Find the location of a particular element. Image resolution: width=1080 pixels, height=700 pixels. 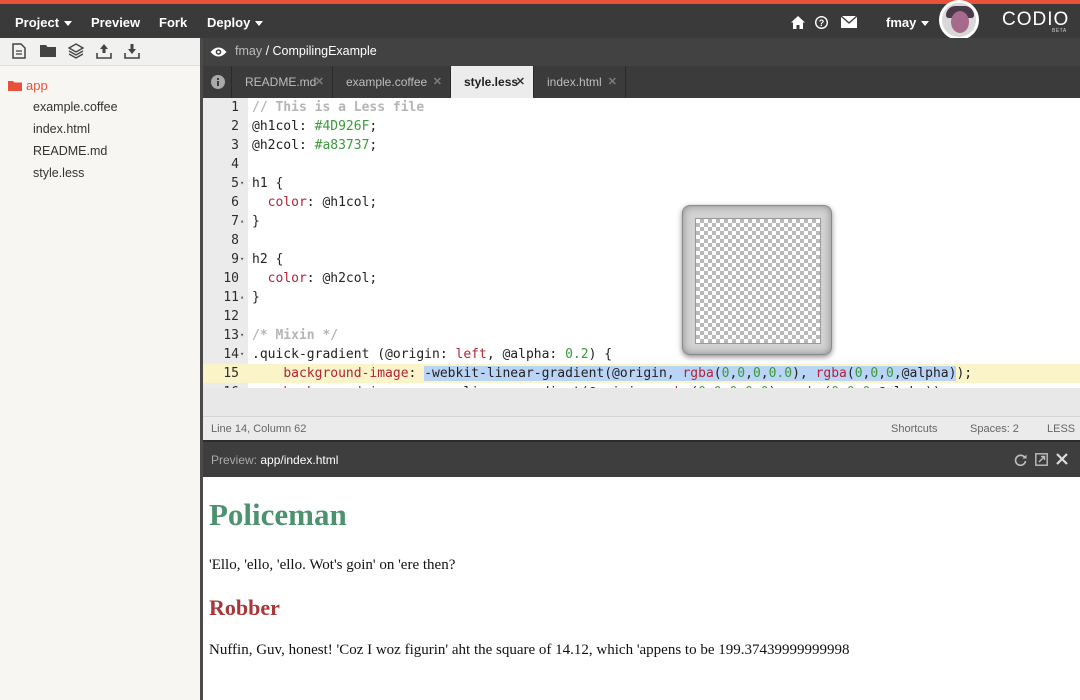

language-mode: LESS is located at coordinates (1061, 429).